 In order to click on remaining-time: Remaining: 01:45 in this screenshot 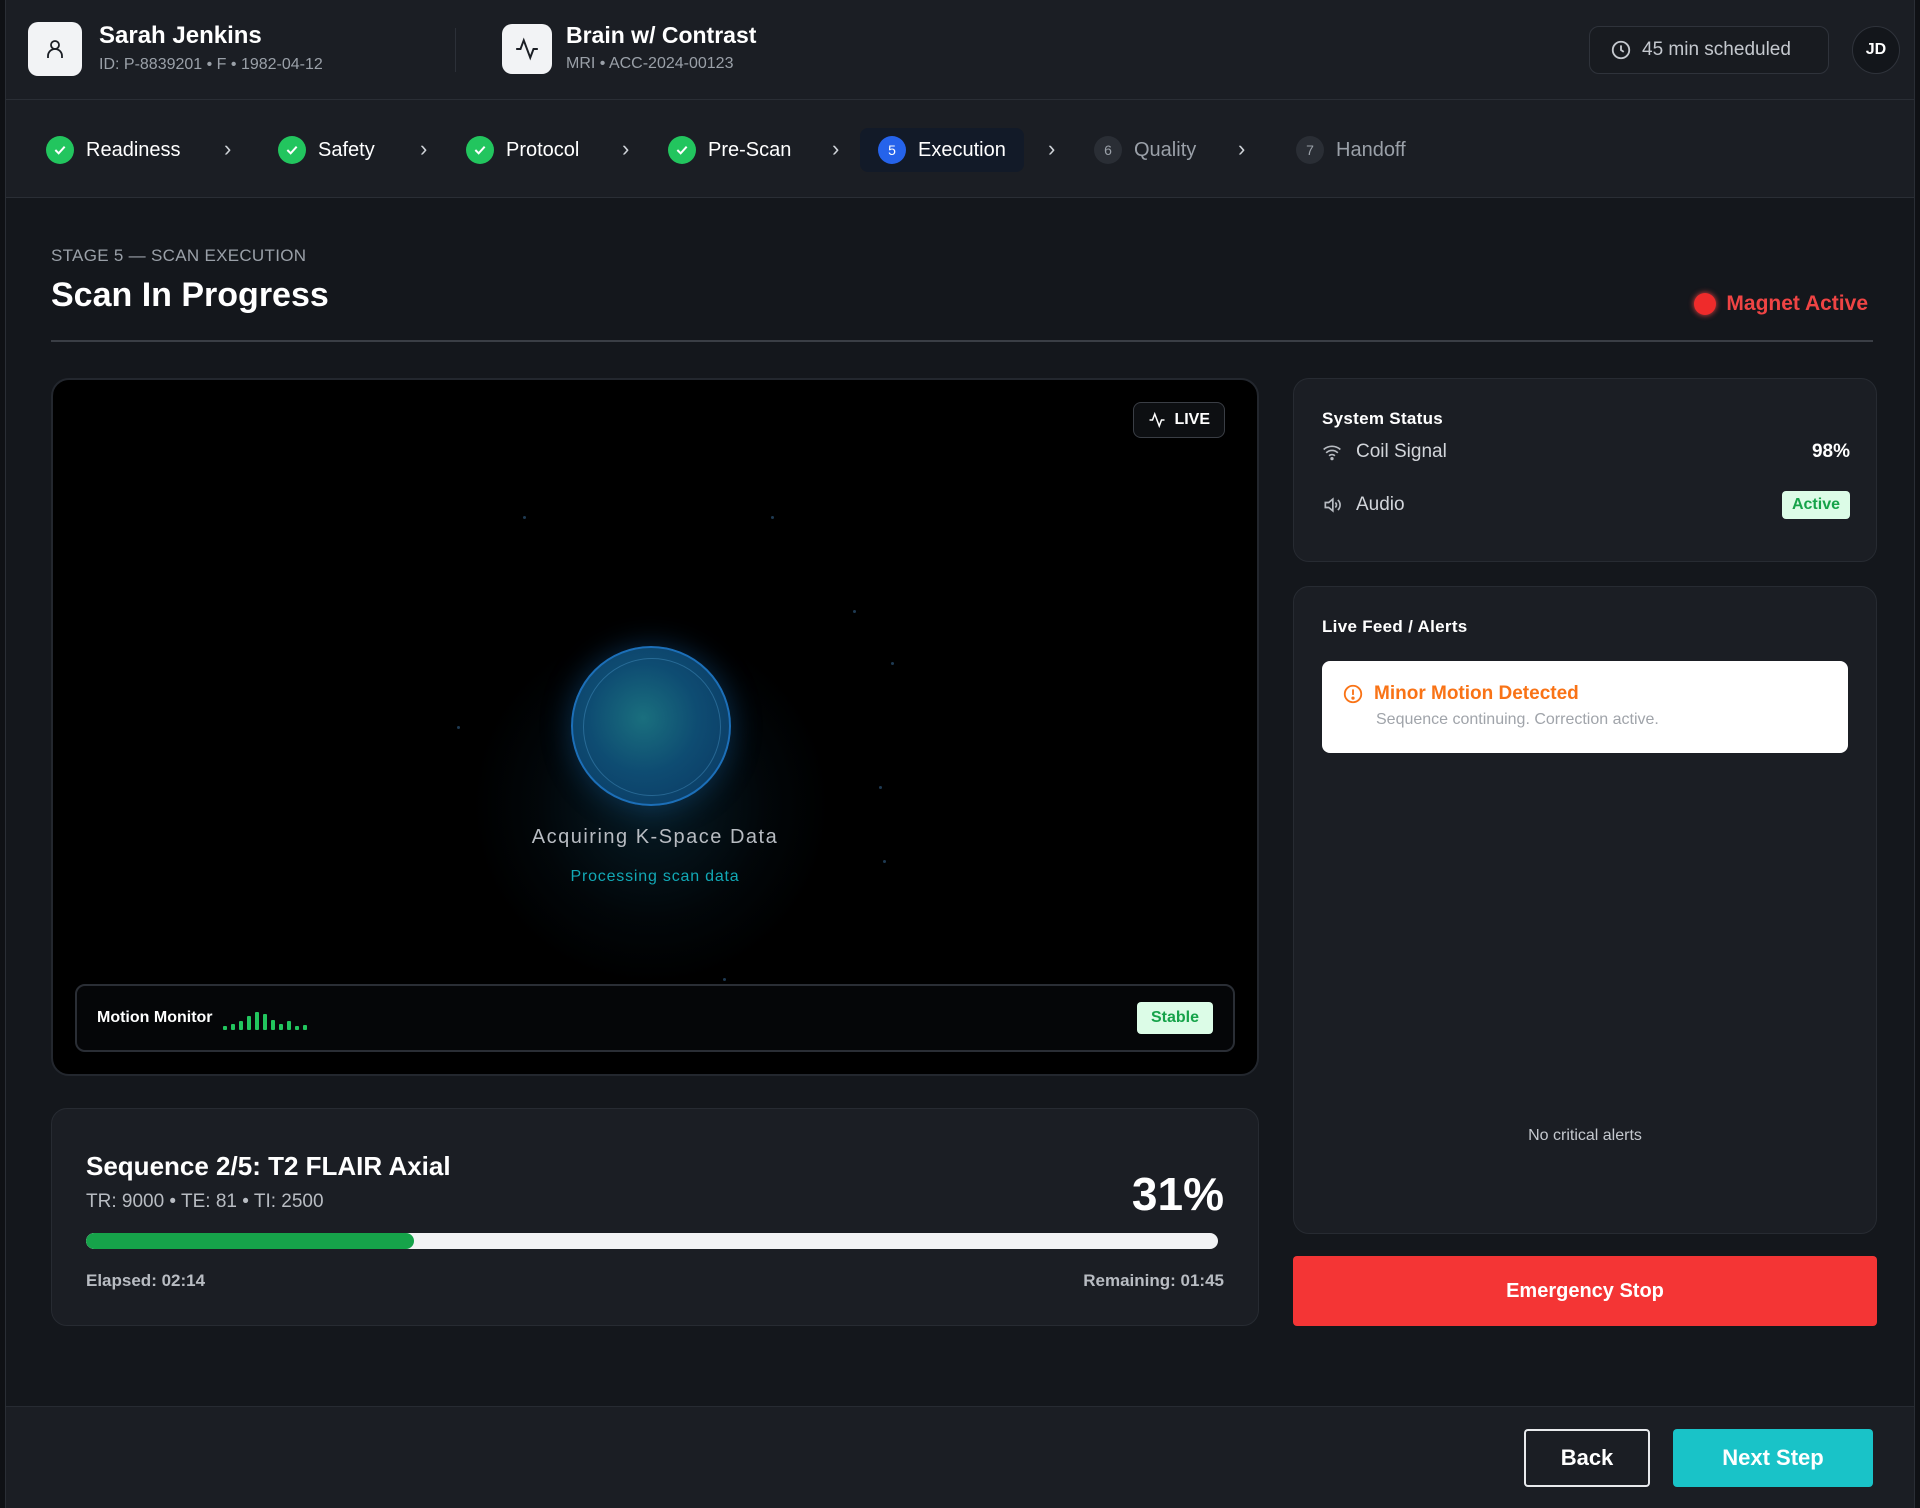, I will do `click(1153, 1280)`.